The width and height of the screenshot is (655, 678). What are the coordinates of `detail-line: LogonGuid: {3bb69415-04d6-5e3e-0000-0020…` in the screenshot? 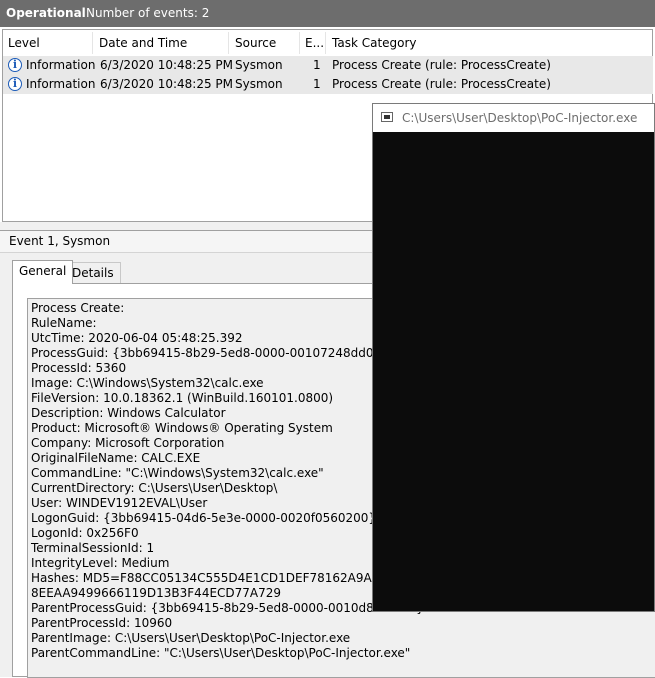 It's located at (204, 518).